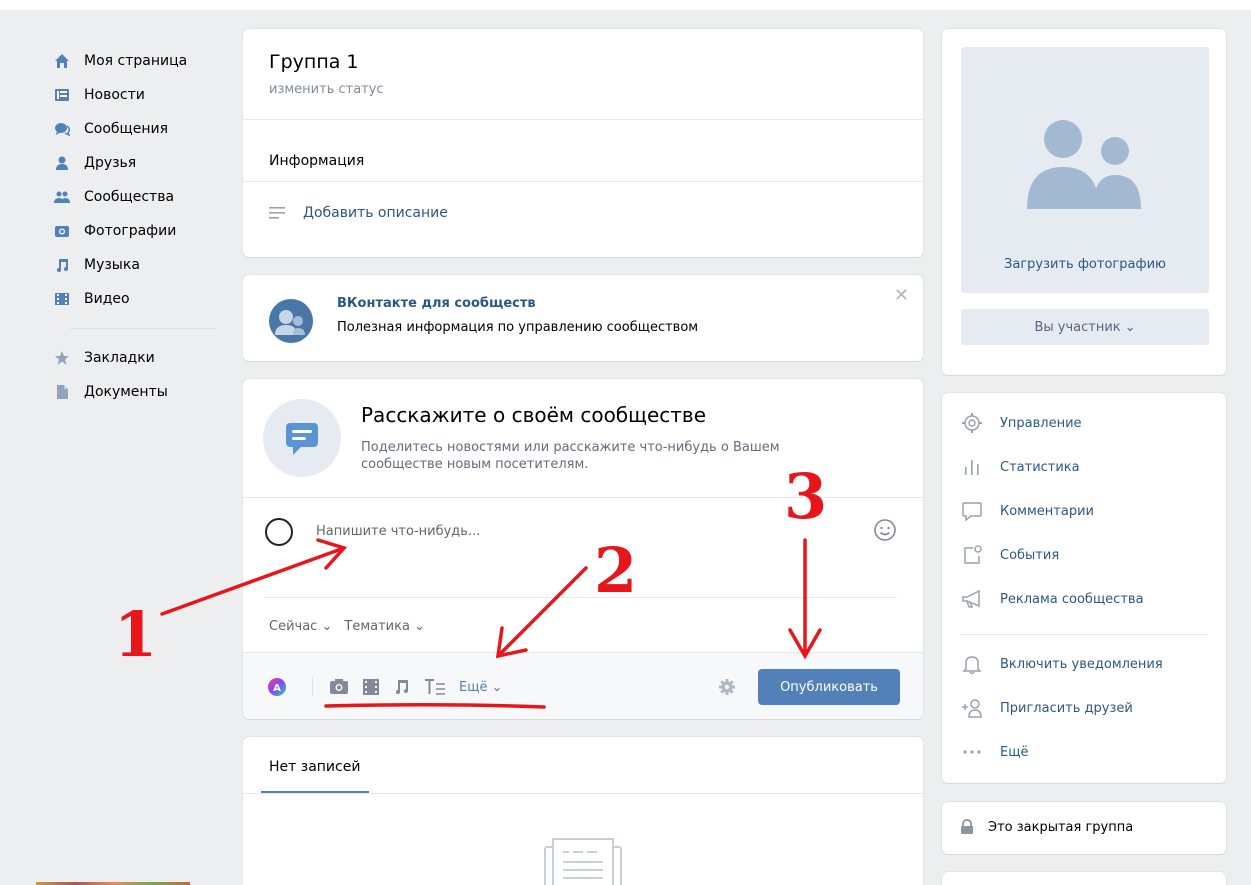  Describe the element at coordinates (339, 687) in the screenshot. I see `photo-icon` at that location.